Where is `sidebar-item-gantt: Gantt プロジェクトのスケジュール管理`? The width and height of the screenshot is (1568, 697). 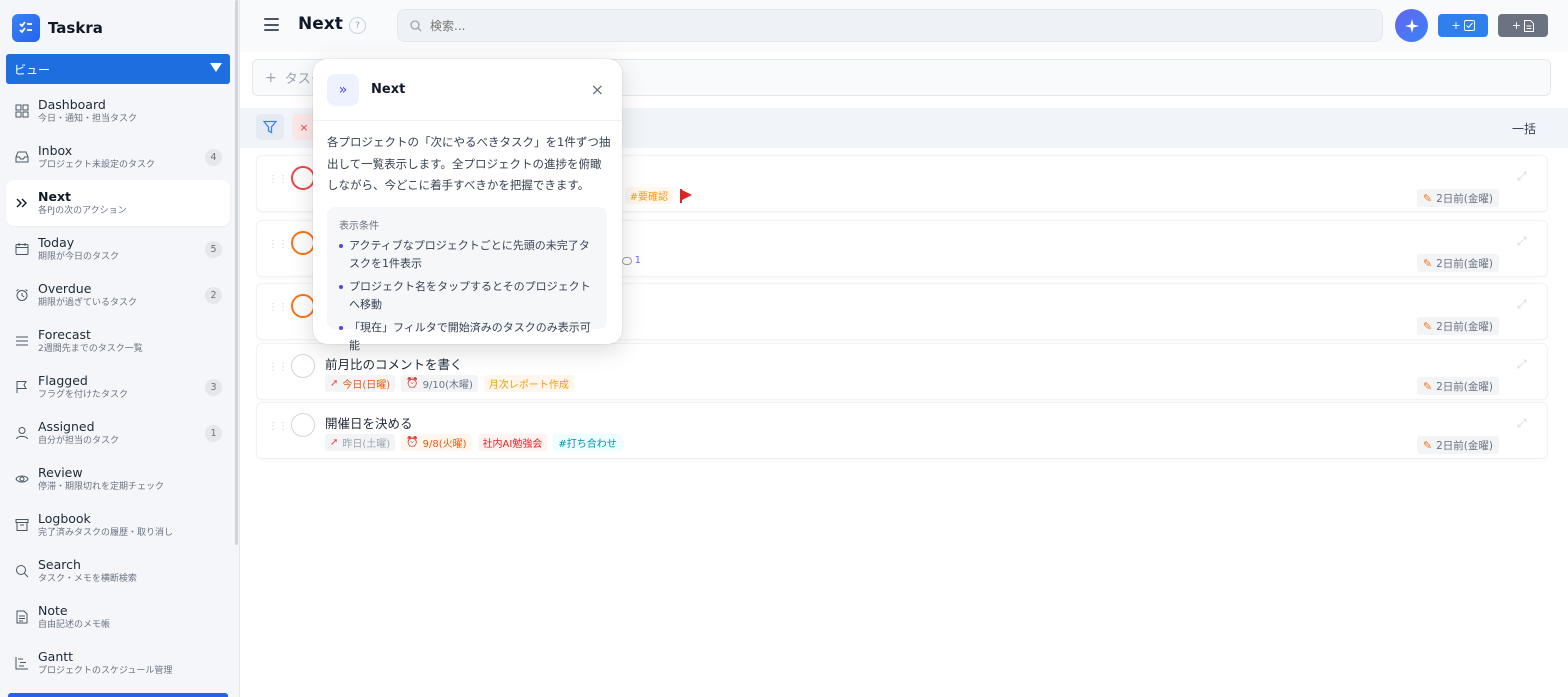 sidebar-item-gantt: Gantt プロジェクトのスケジュール管理 is located at coordinates (118, 663).